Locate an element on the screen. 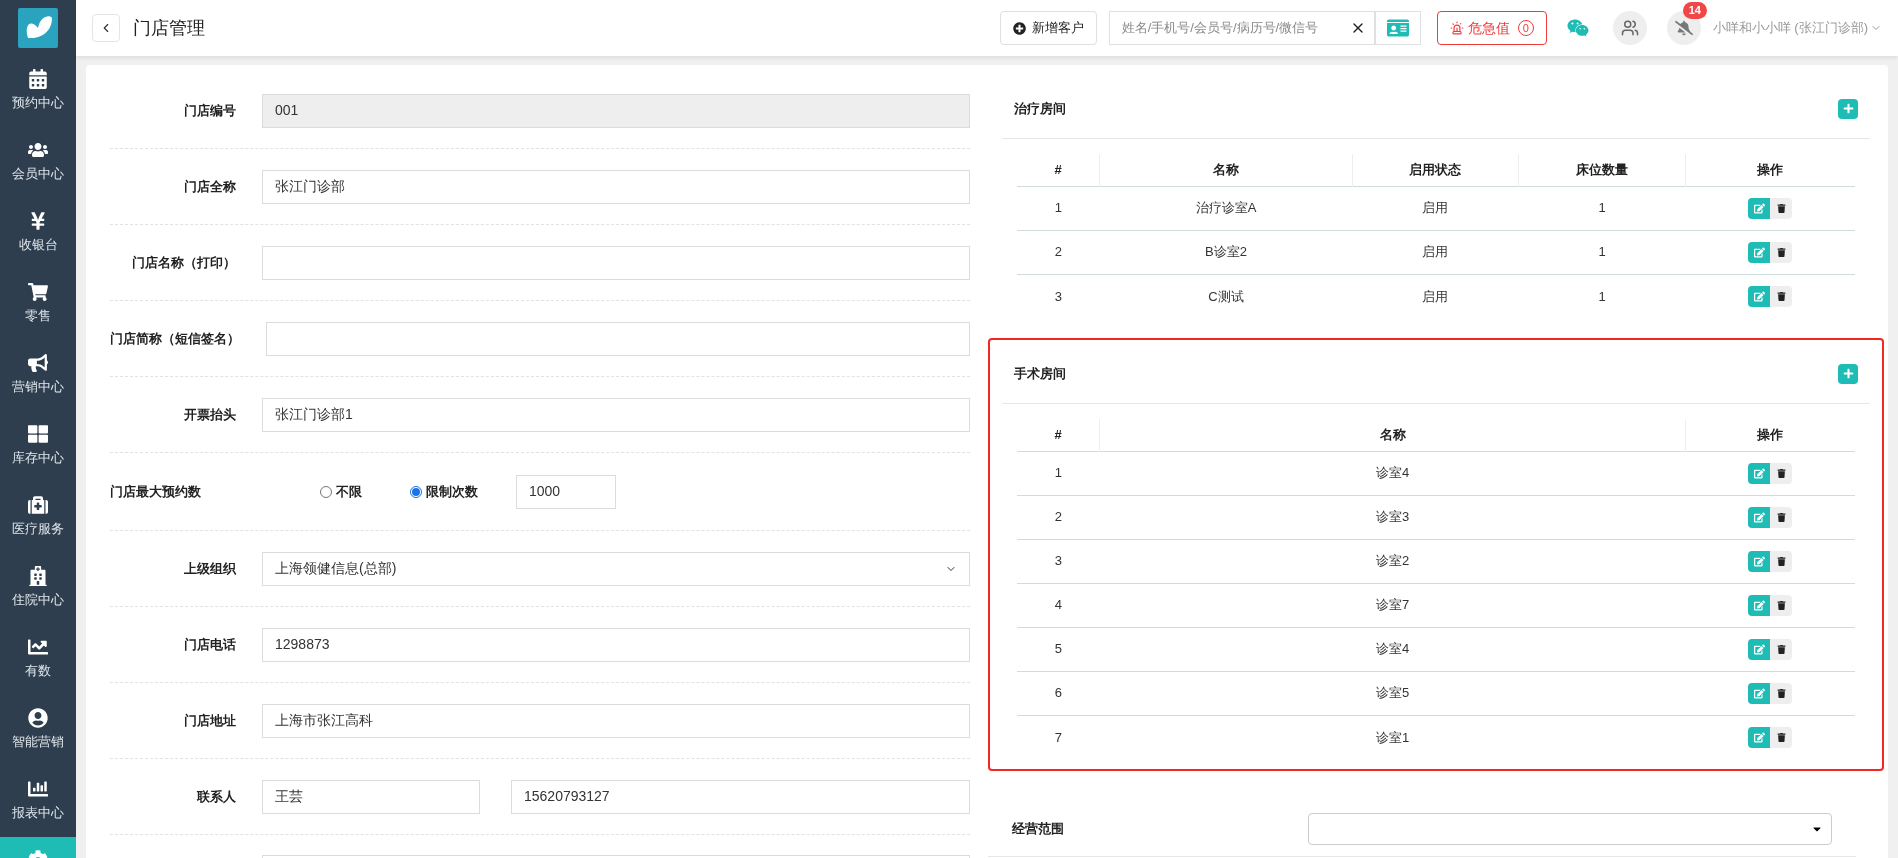  sidebar-item: 零售 is located at coordinates (38, 304).